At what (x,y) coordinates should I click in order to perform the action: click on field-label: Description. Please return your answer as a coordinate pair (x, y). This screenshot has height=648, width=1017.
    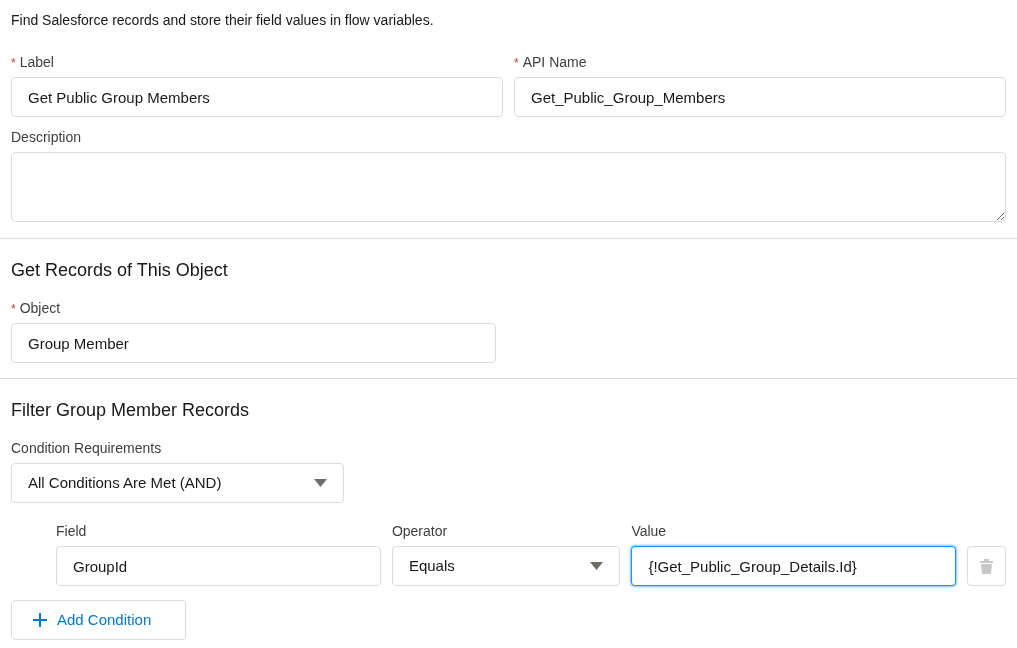
    Looking at the image, I should click on (46, 137).